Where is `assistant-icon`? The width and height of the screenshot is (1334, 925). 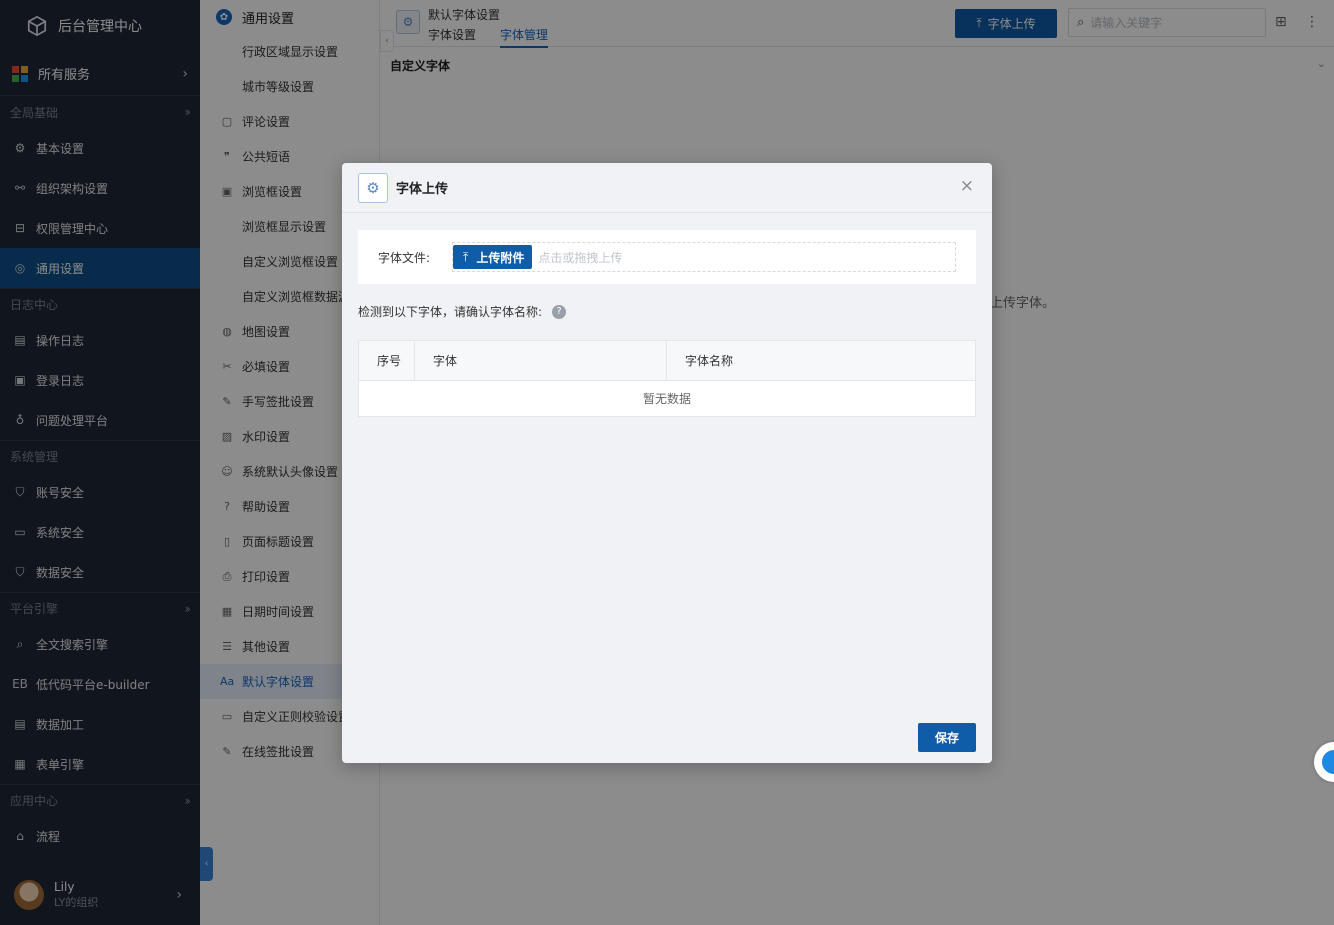
assistant-icon is located at coordinates (1328, 762).